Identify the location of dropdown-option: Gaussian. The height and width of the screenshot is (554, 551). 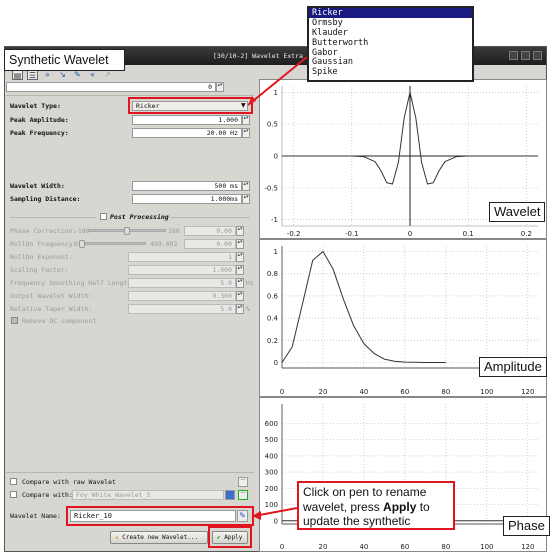
(390, 62).